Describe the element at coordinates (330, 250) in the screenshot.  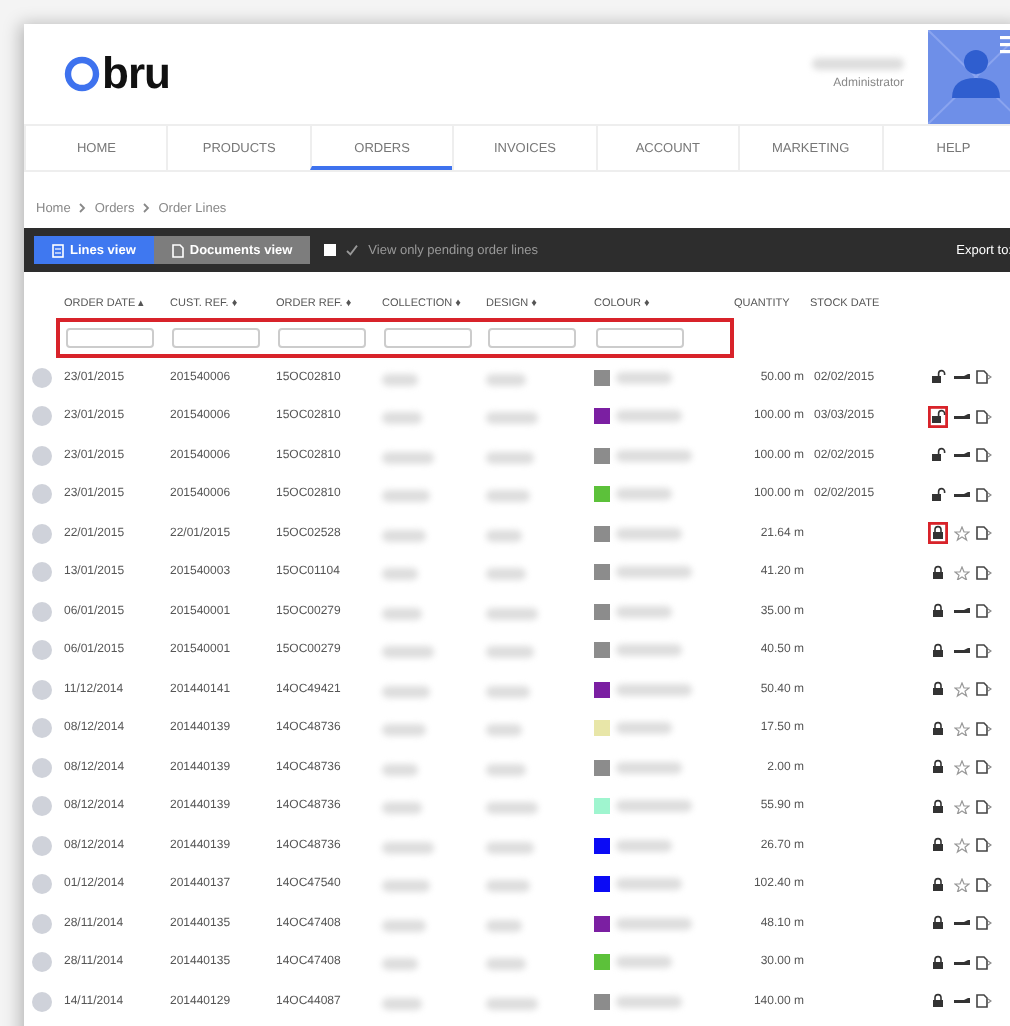
I see `pending-checkbox` at that location.